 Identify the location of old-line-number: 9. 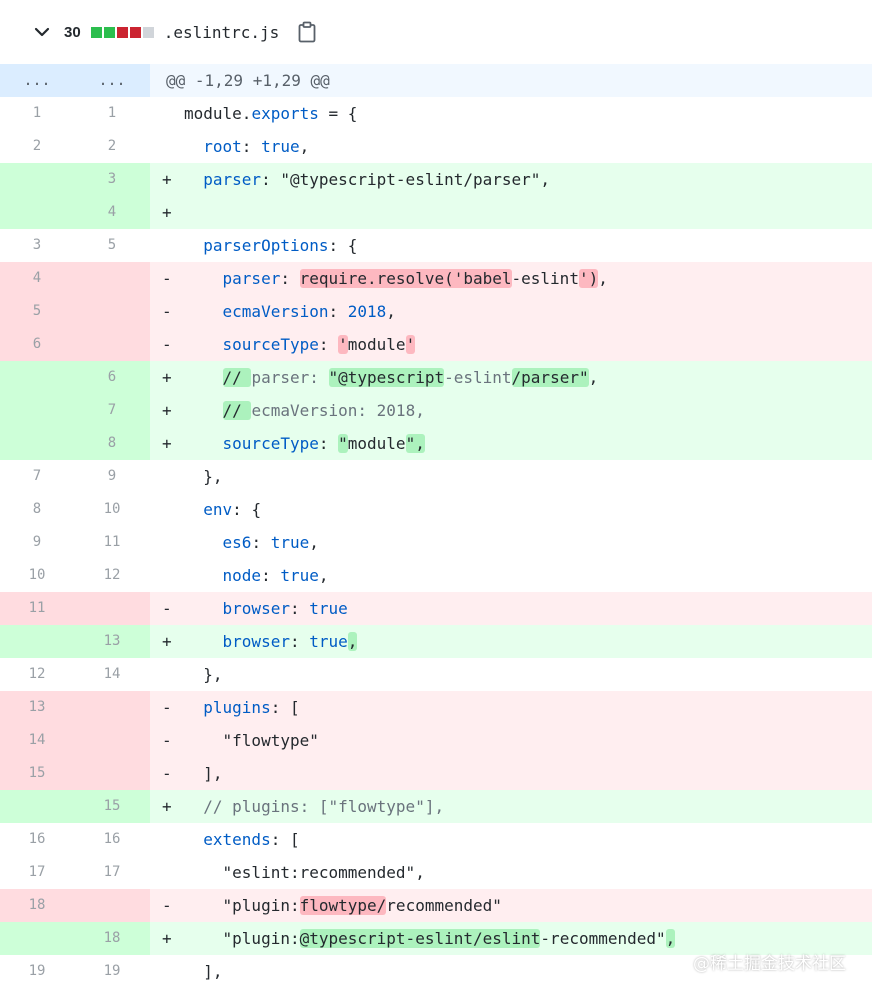
(37, 542).